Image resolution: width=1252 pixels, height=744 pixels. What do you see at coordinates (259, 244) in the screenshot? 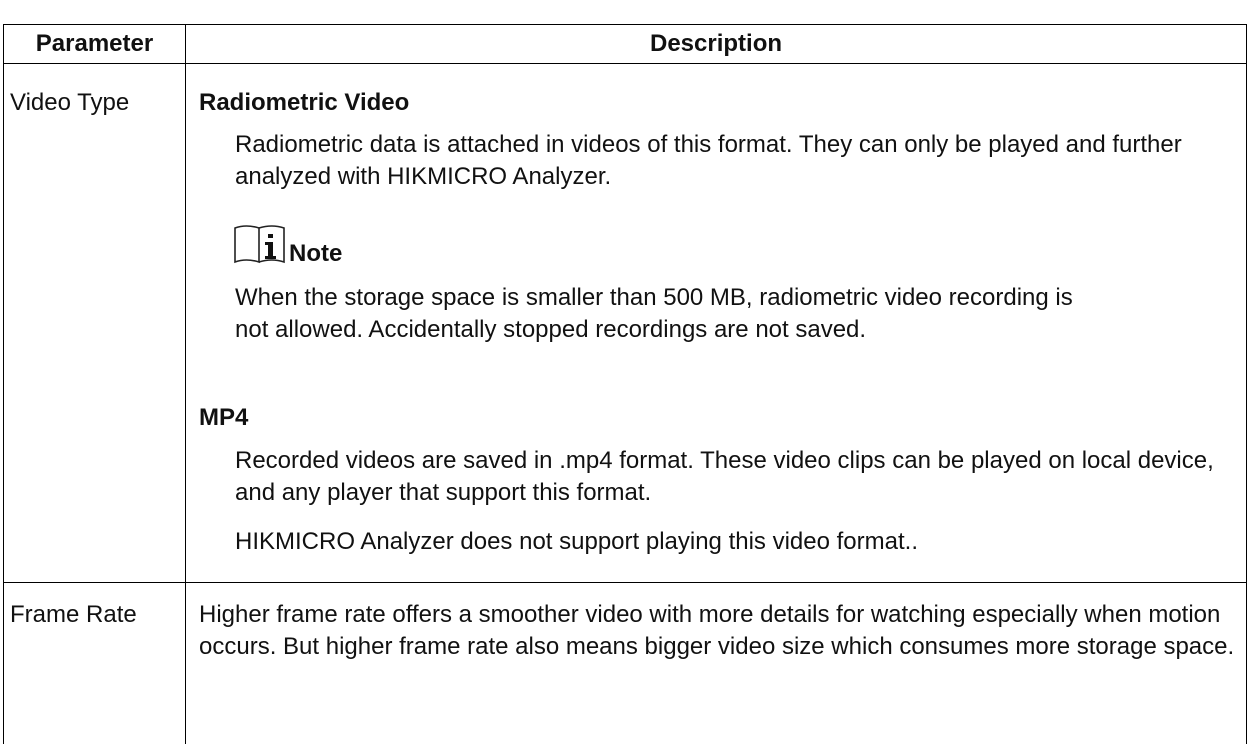
I see `info-book-icon` at bounding box center [259, 244].